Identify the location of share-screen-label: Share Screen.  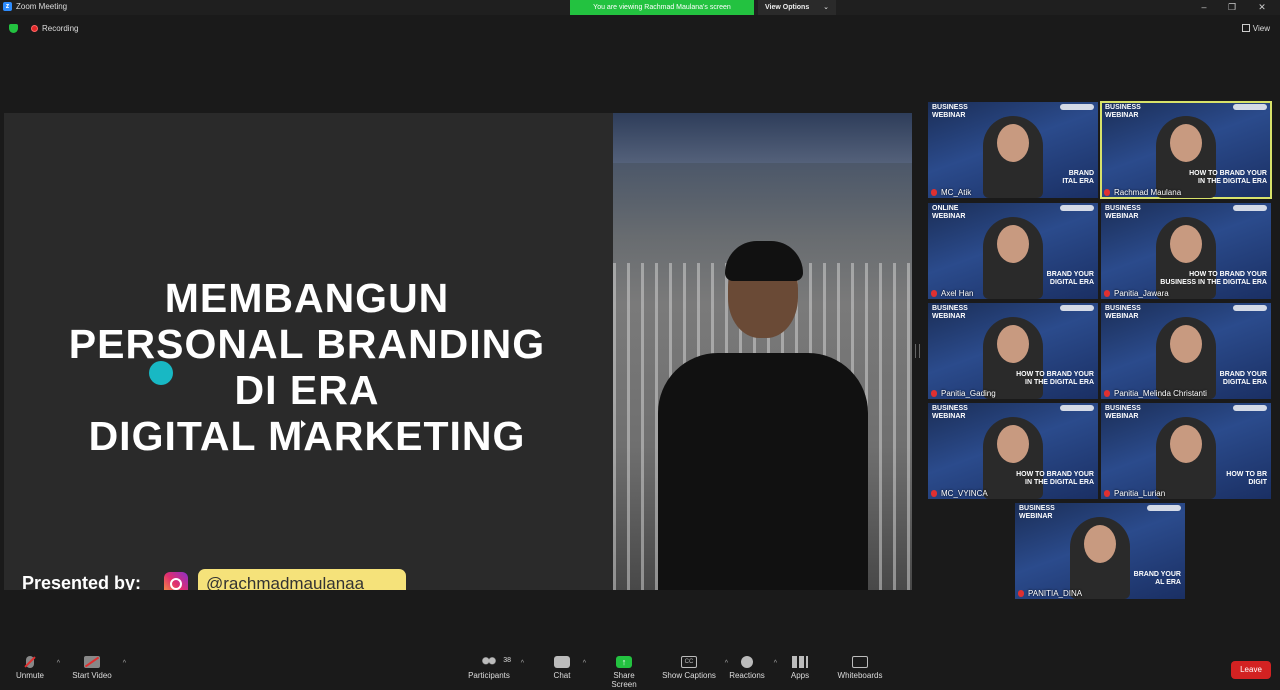
(624, 680).